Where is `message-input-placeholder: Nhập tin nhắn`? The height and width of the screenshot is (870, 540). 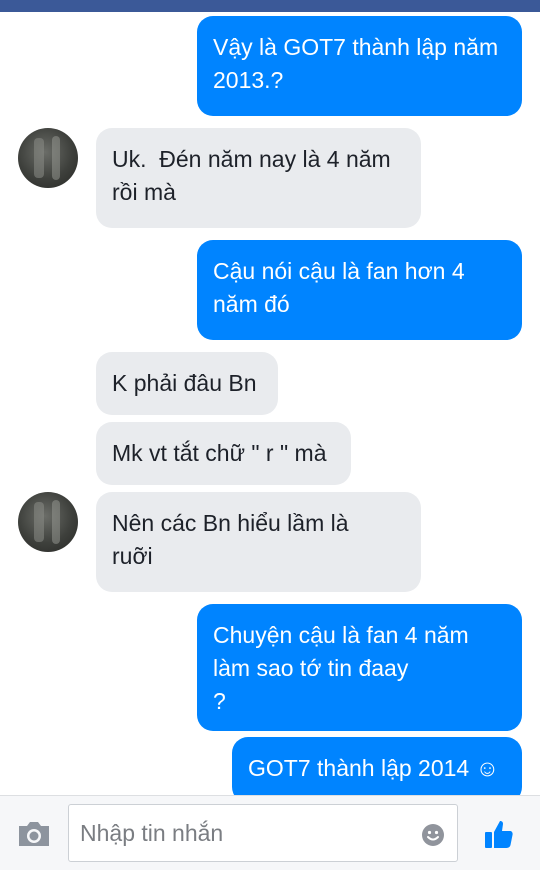 message-input-placeholder: Nhập tin nhắn is located at coordinates (152, 833).